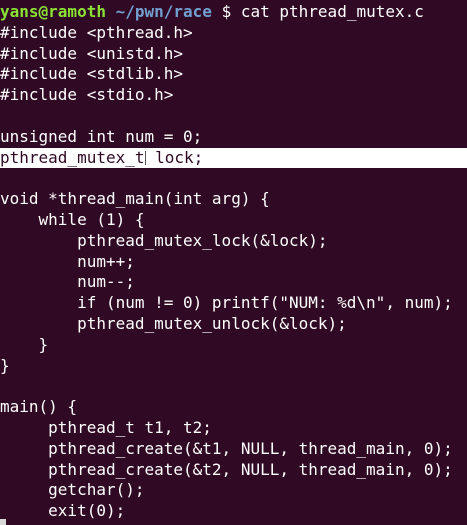 This screenshot has height=525, width=467. What do you see at coordinates (96, 32) in the screenshot?
I see `code-line: #include <pthread.h>` at bounding box center [96, 32].